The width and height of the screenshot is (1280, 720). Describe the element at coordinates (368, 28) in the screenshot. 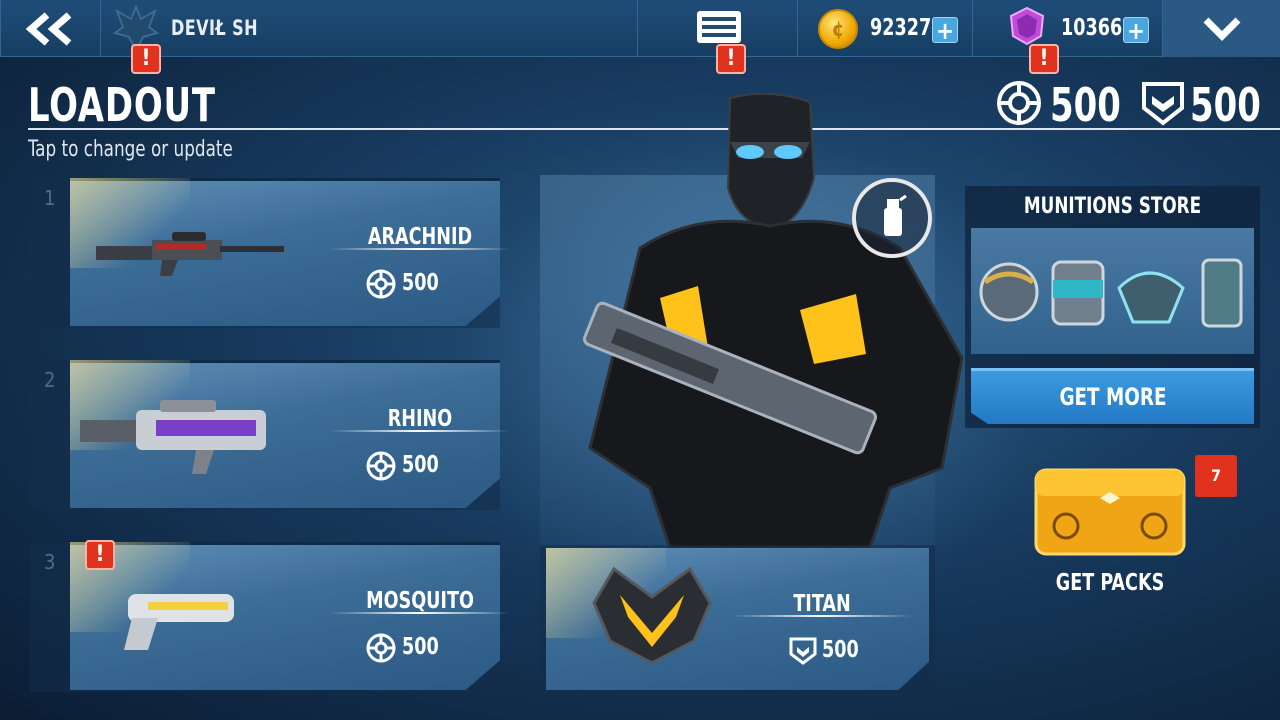

I see `player-profile: DEVIŁ SH` at that location.